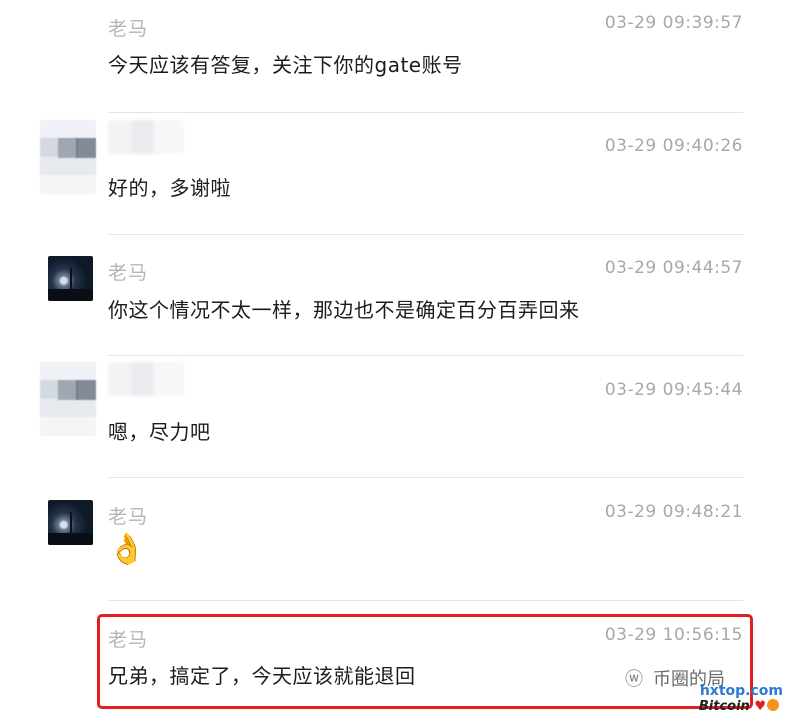  What do you see at coordinates (673, 268) in the screenshot?
I see `message-timestamp: 03-29 09:44:57` at bounding box center [673, 268].